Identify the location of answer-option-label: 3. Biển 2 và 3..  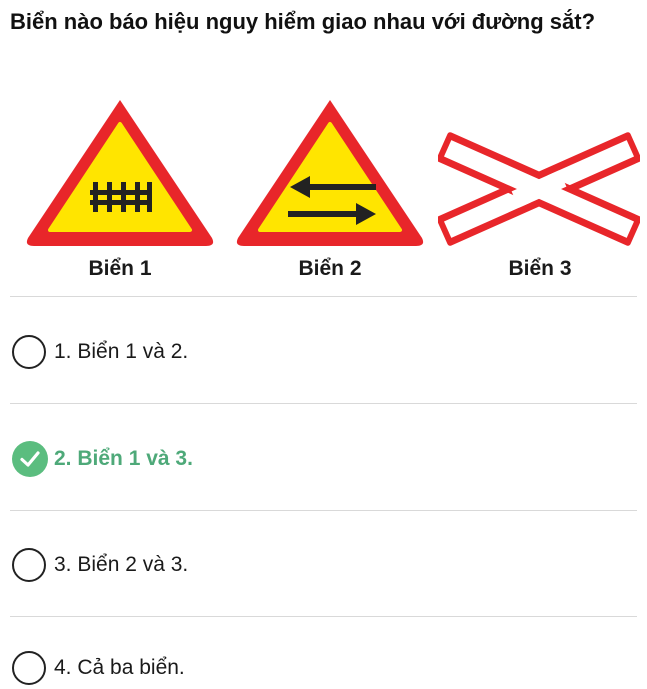
(121, 564).